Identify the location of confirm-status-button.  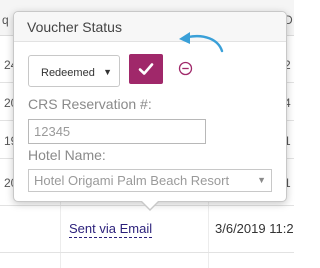
(146, 69).